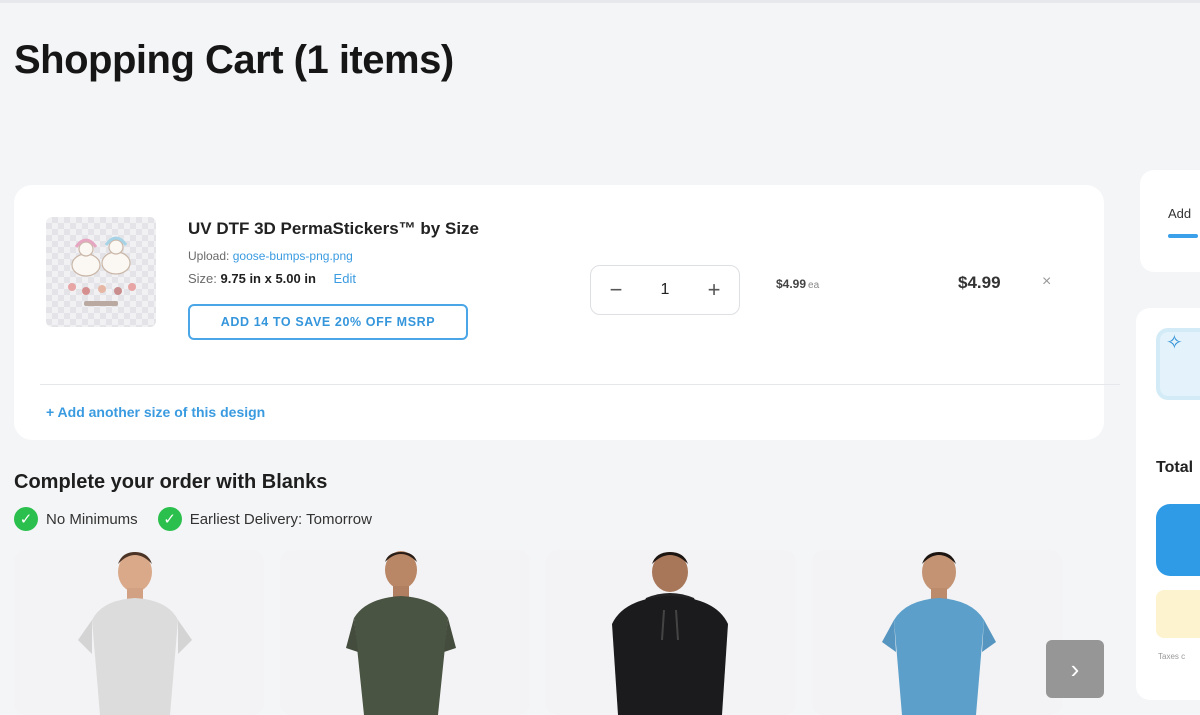 The width and height of the screenshot is (1200, 715). I want to click on sidebar-tabs-card: Add, so click(1170, 221).